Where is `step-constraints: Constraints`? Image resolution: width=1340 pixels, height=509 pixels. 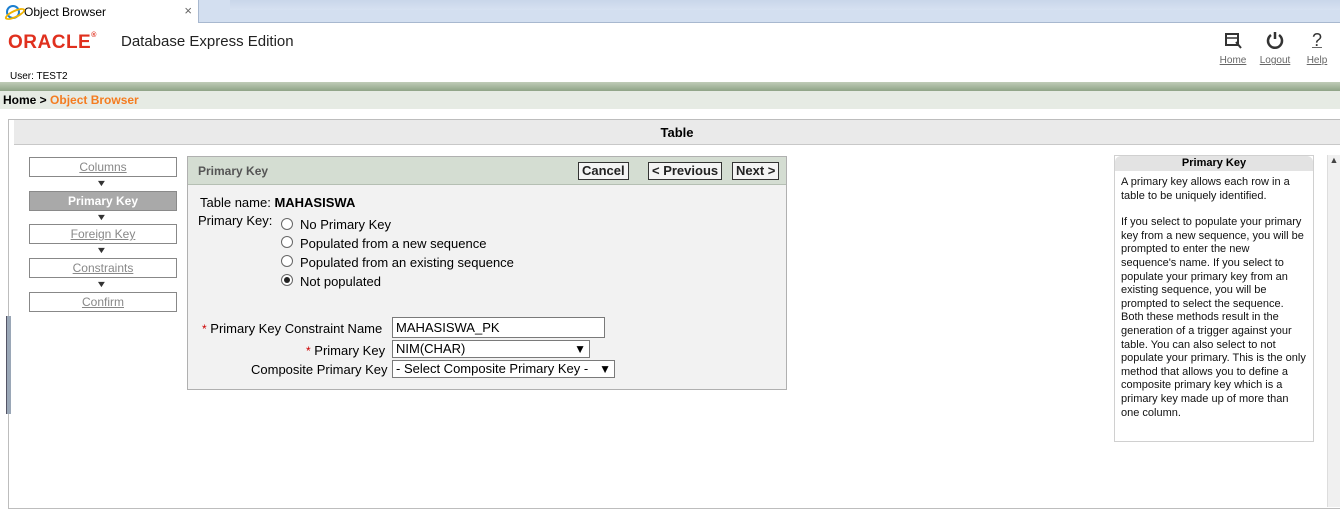
step-constraints: Constraints is located at coordinates (103, 268).